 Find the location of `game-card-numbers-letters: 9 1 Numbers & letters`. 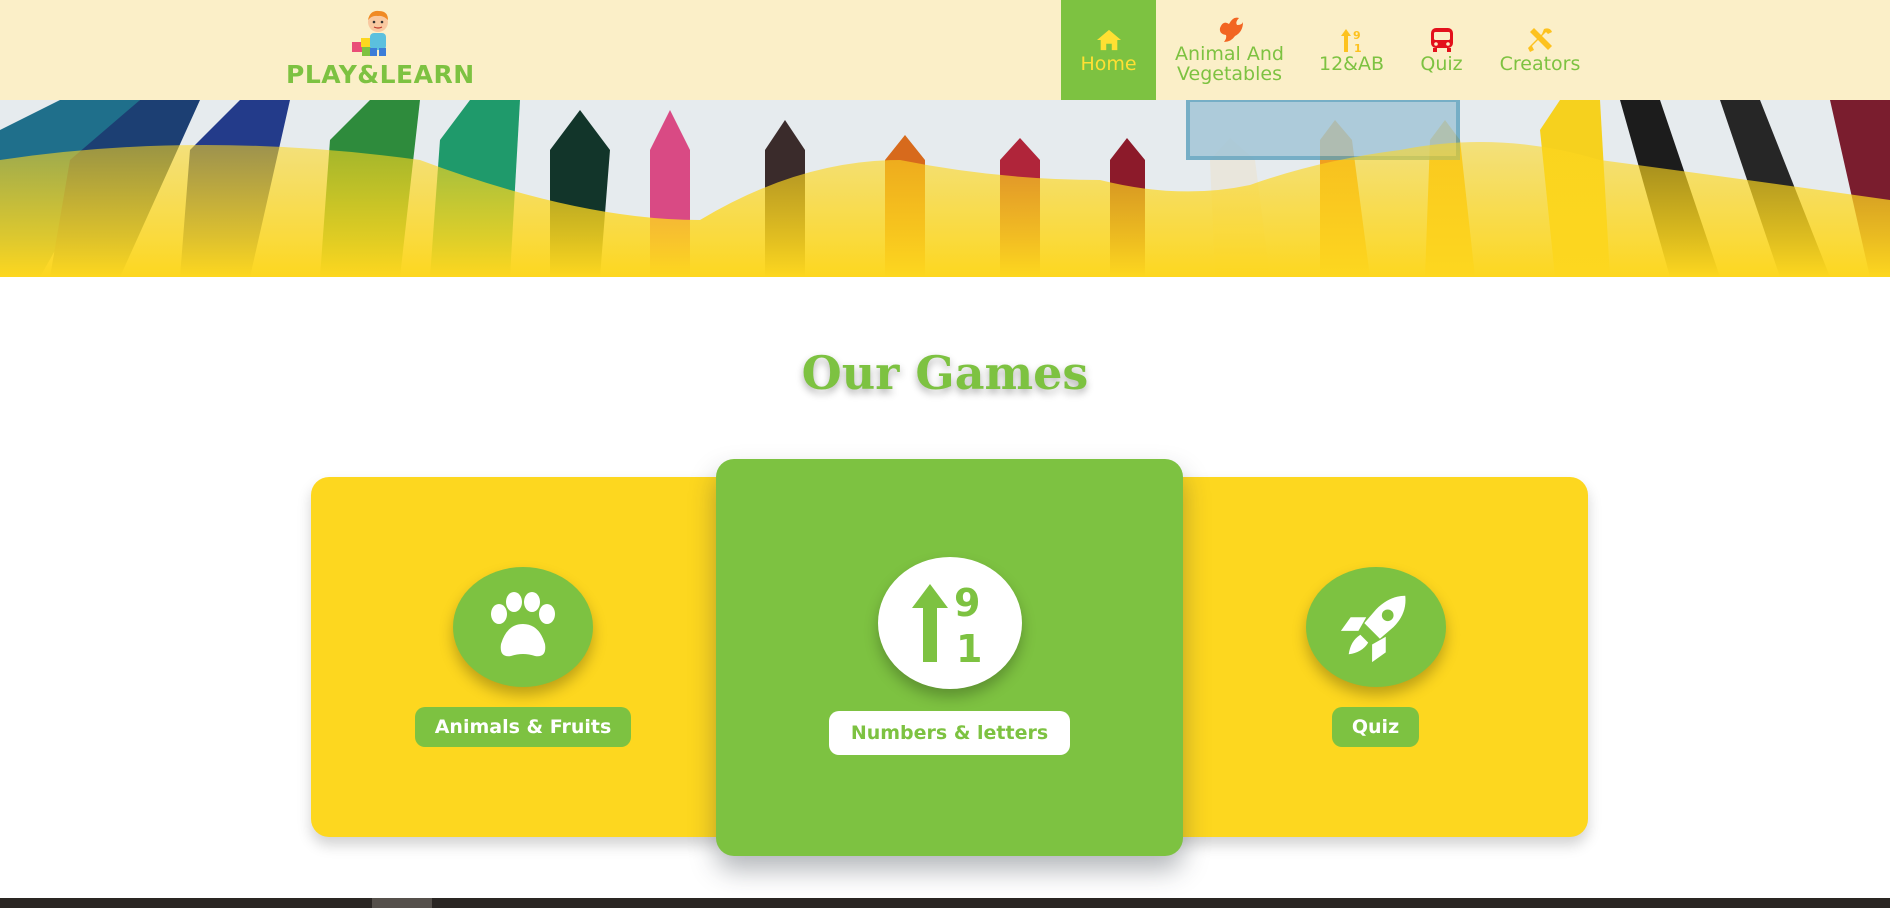

game-card-numbers-letters: 9 1 Numbers & letters is located at coordinates (949, 657).